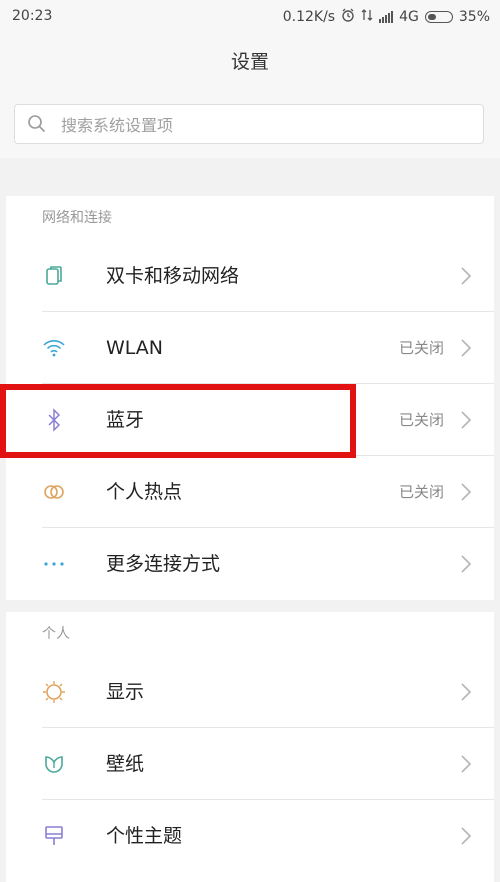 The height and width of the screenshot is (882, 500). I want to click on row-label: 个性主题, so click(144, 836).